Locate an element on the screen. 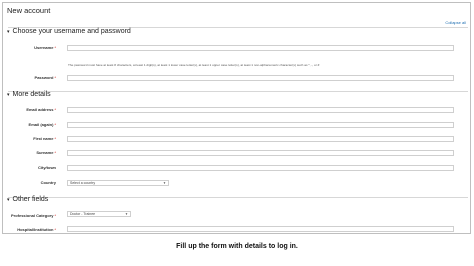 This screenshot has width=474, height=266. page-title: New account is located at coordinates (29, 10).